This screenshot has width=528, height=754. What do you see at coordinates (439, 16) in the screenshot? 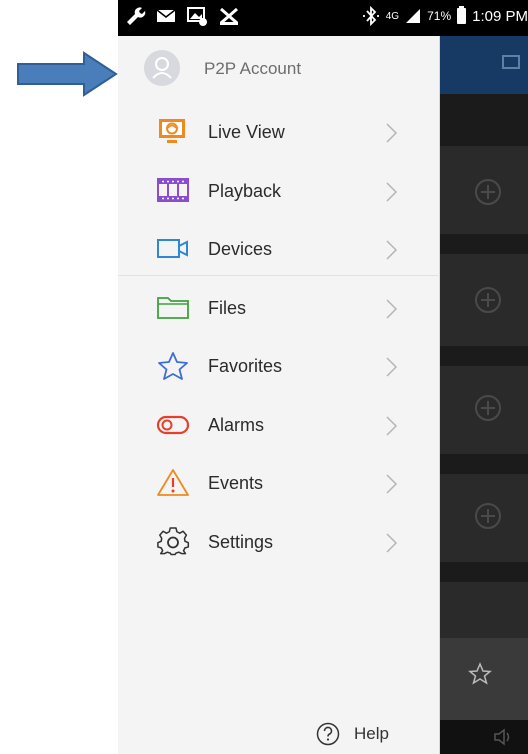
I see `battery-percent: 71%` at bounding box center [439, 16].